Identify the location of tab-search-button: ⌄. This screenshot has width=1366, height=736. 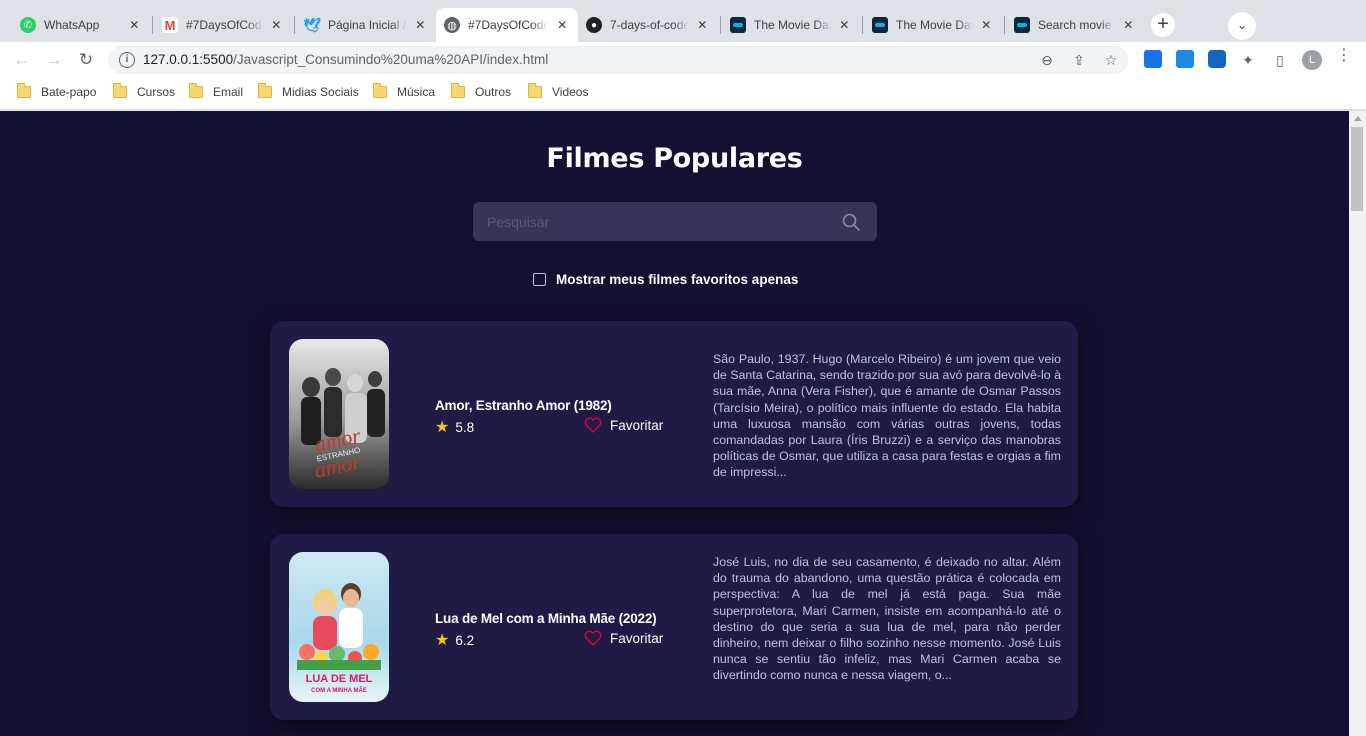
(1242, 26).